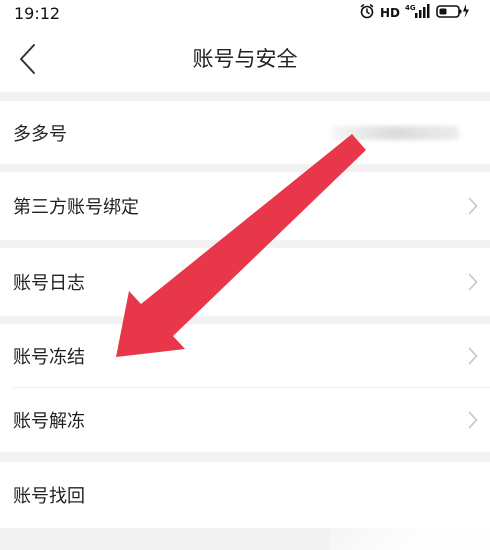 This screenshot has width=490, height=550. What do you see at coordinates (418, 13) in the screenshot?
I see `signal-icon: 4G` at bounding box center [418, 13].